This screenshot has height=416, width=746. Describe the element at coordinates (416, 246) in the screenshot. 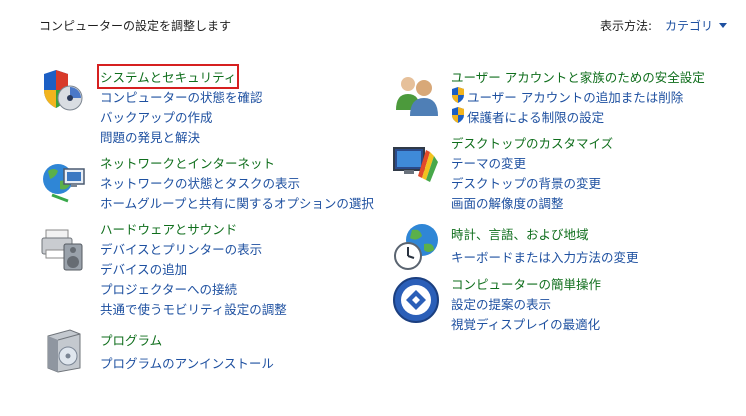

I see `clock-globe-icon` at that location.